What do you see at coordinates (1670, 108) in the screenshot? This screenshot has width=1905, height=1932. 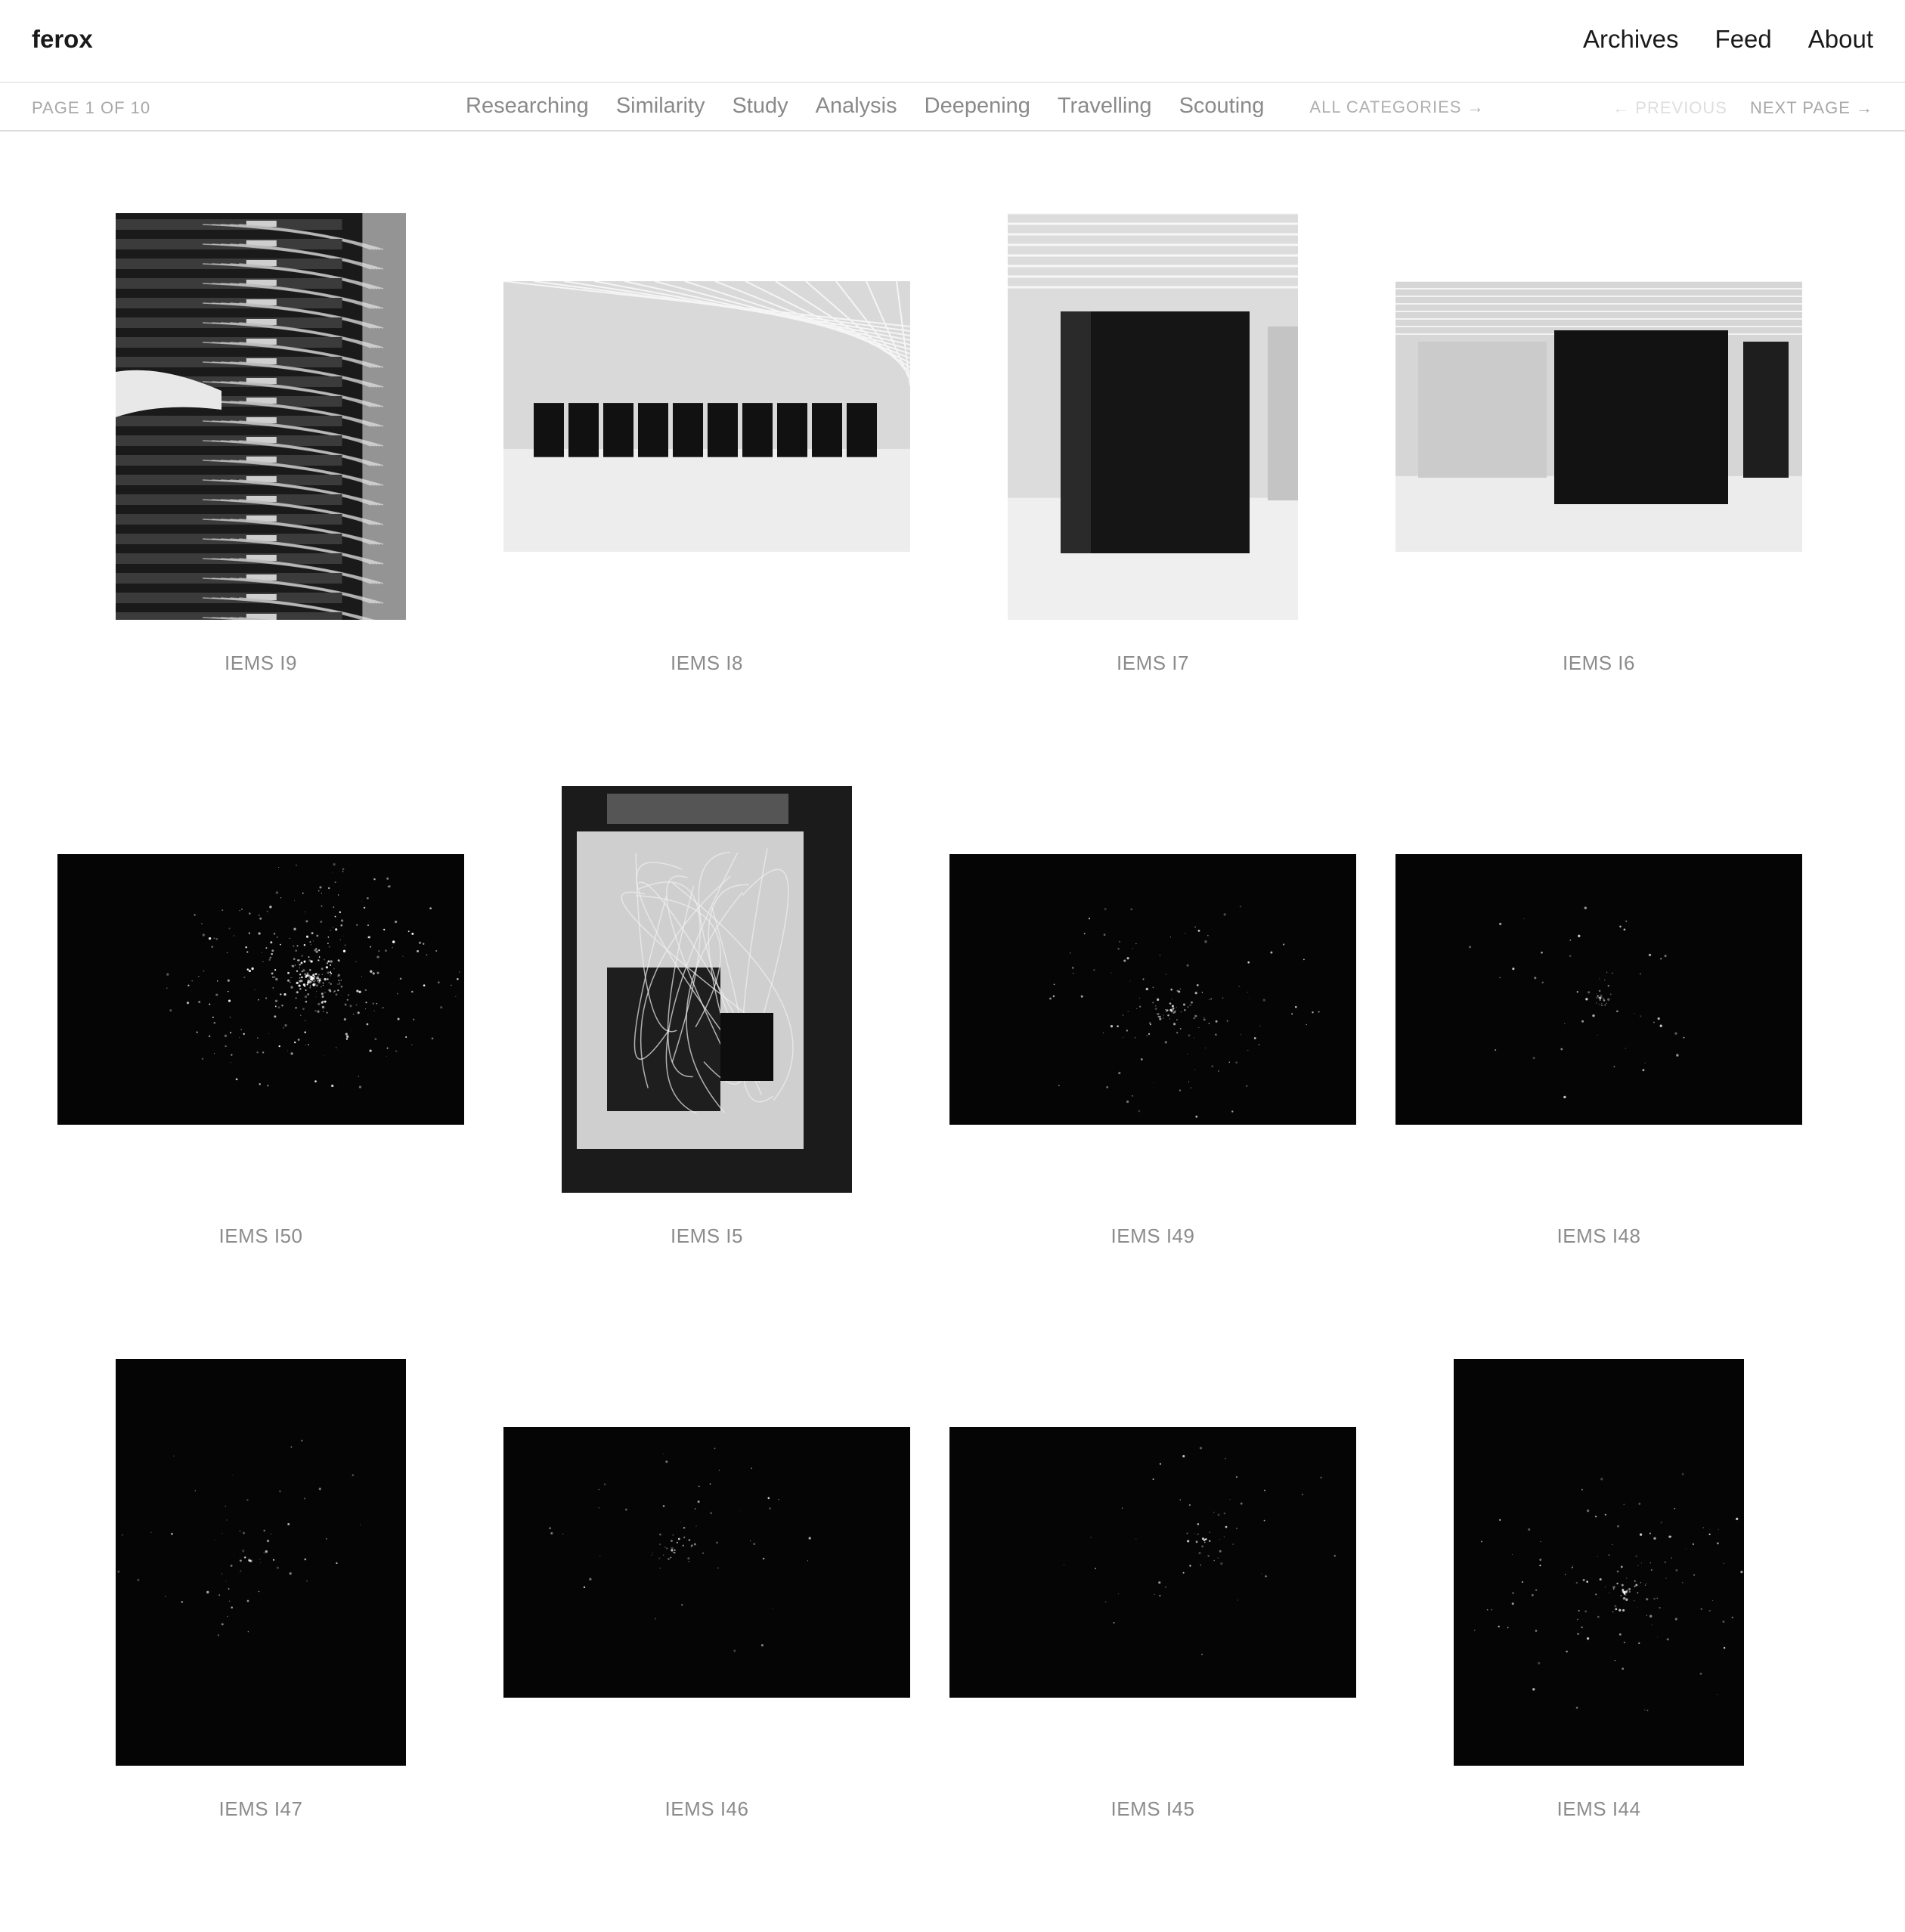 I see `previous-page-link: ← PREVIOUS` at bounding box center [1670, 108].